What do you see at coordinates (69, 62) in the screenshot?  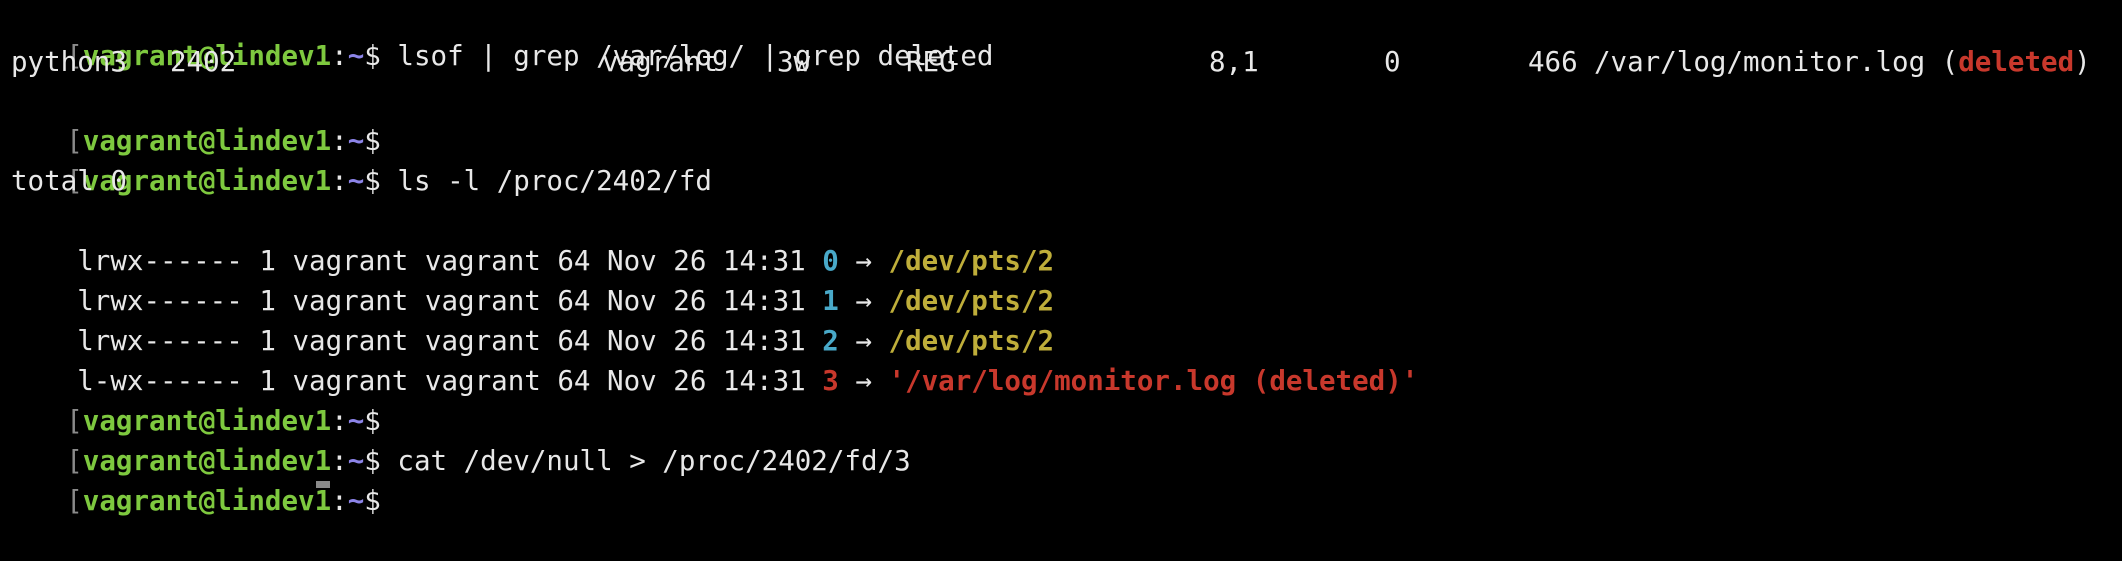 I see `lsof-command: python3` at bounding box center [69, 62].